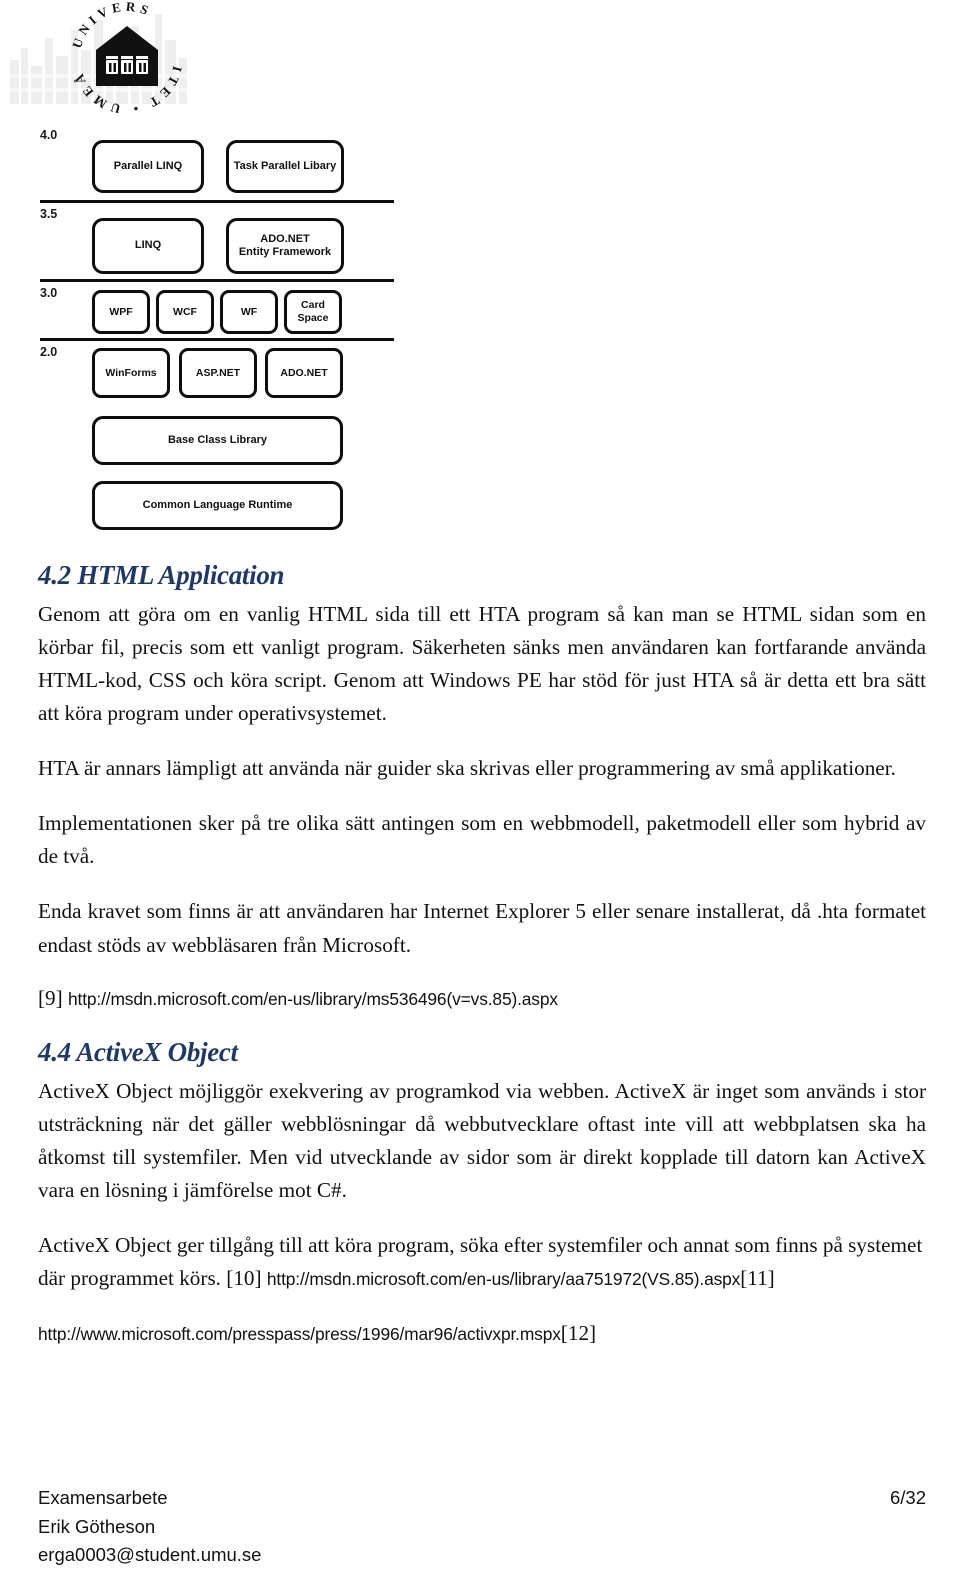  Describe the element at coordinates (757, 1277) in the screenshot. I see `reference-marker-11: [11]` at that location.